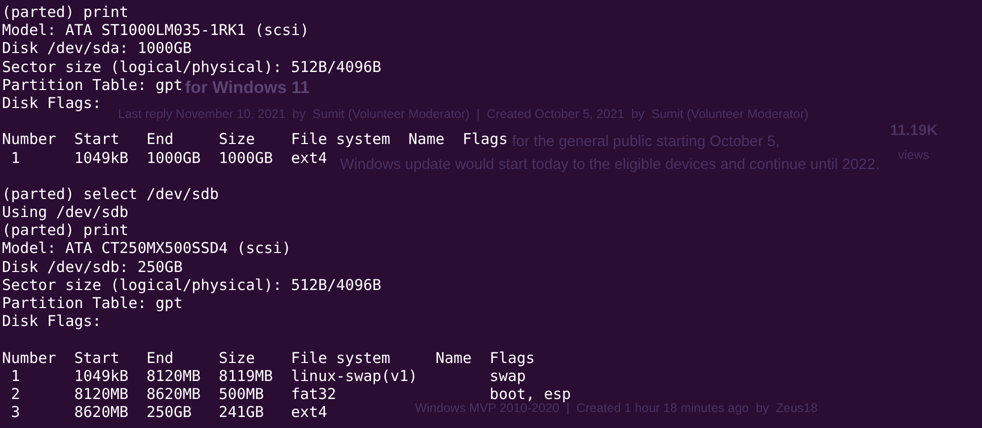  What do you see at coordinates (290, 393) in the screenshot?
I see `terminal-output: 2 8120MB 8620MB 500MB fat32 boot, esp` at bounding box center [290, 393].